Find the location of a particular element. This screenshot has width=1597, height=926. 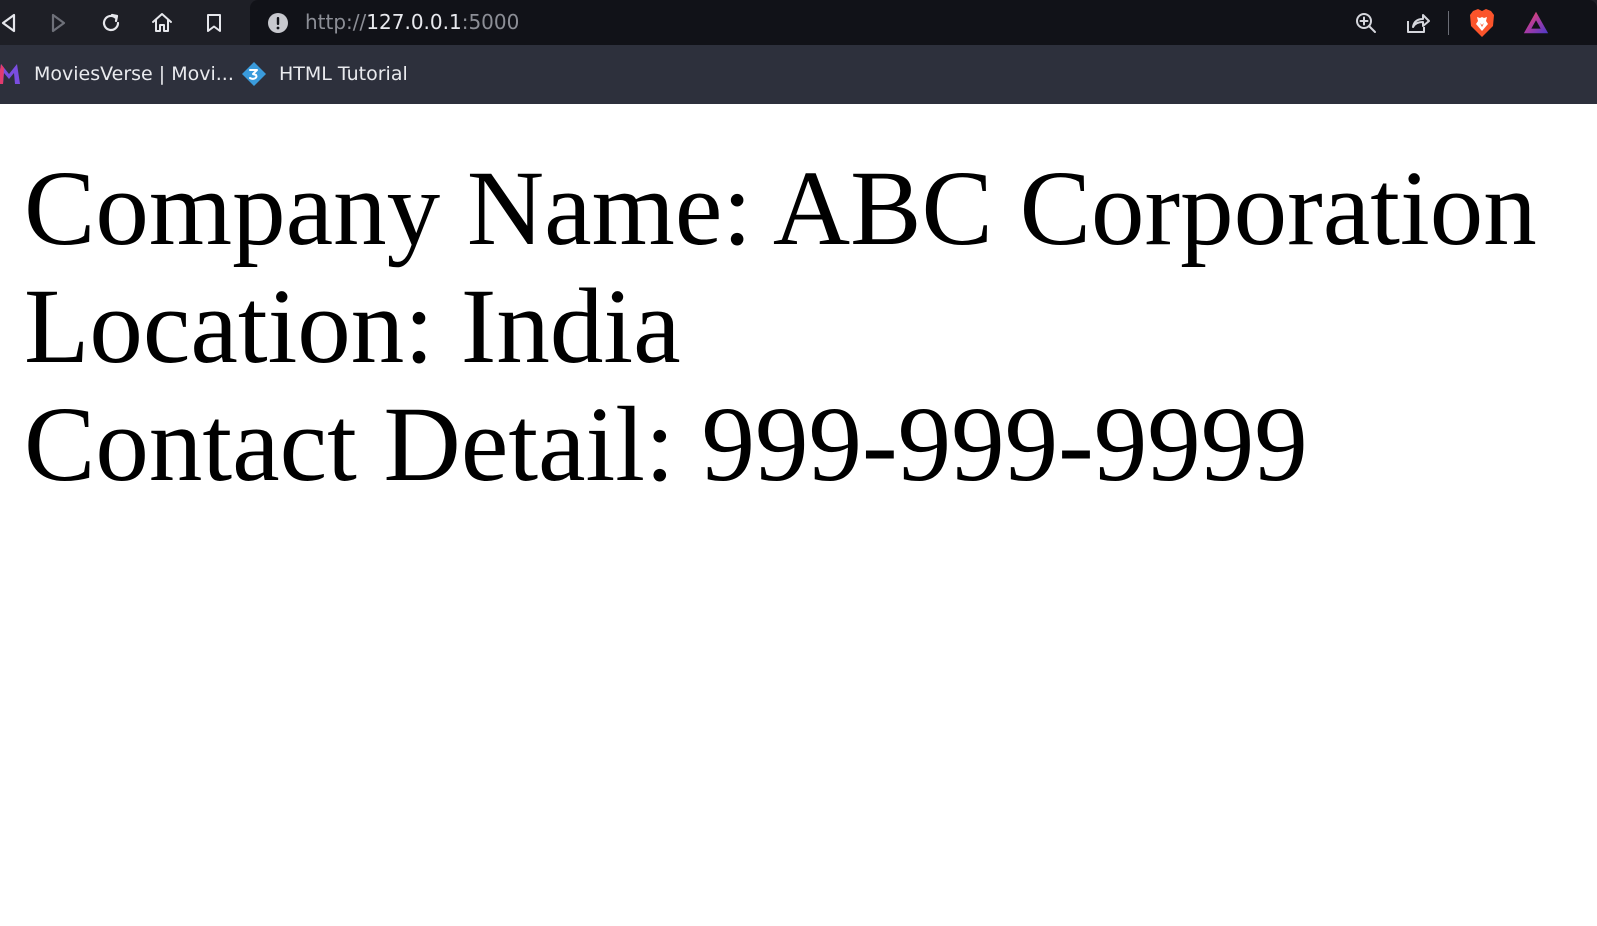

share-icon is located at coordinates (1418, 23).